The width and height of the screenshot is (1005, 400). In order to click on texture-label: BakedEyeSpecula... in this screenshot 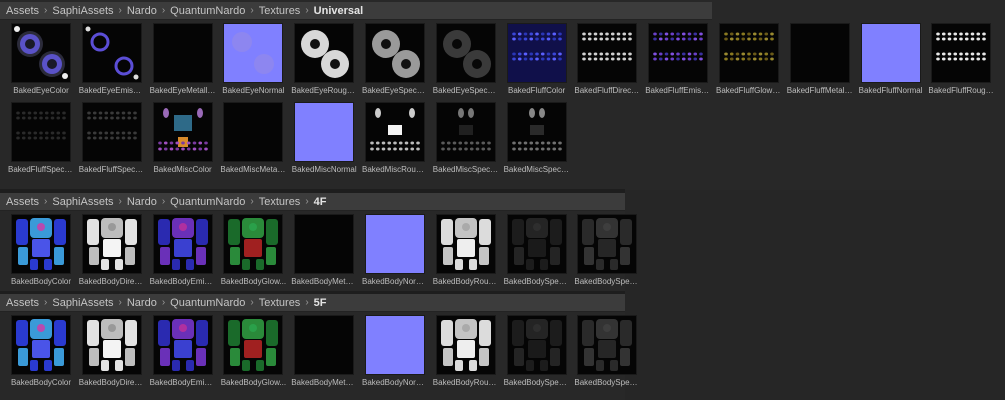, I will do `click(465, 90)`.